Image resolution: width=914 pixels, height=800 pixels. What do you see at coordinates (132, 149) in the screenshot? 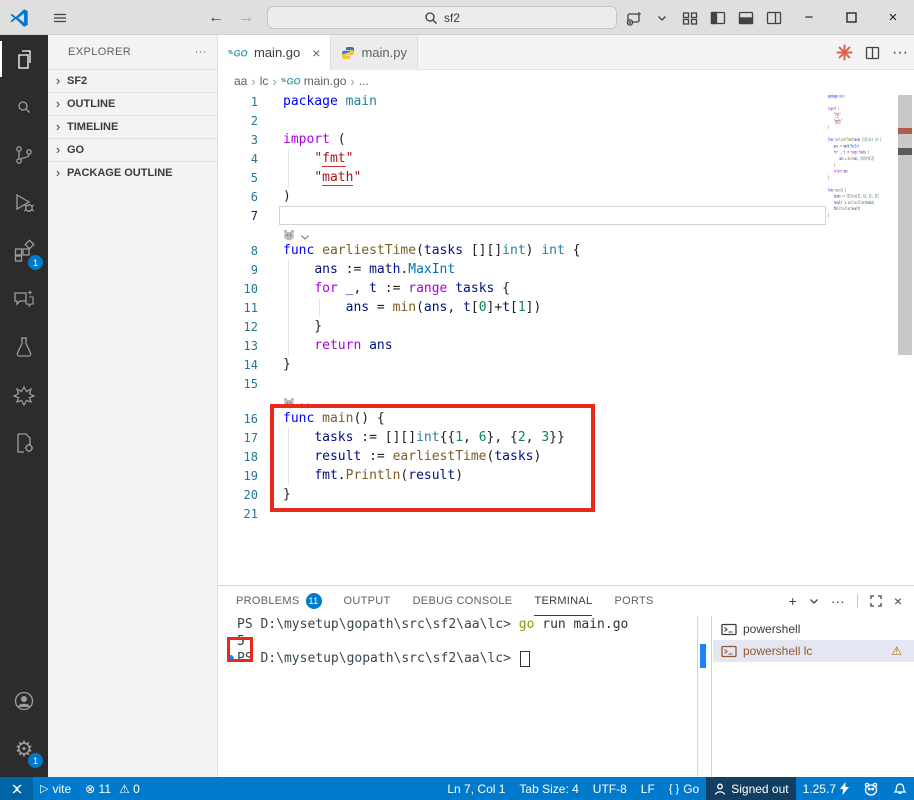
I see `explorer-section-go: › GO` at bounding box center [132, 149].